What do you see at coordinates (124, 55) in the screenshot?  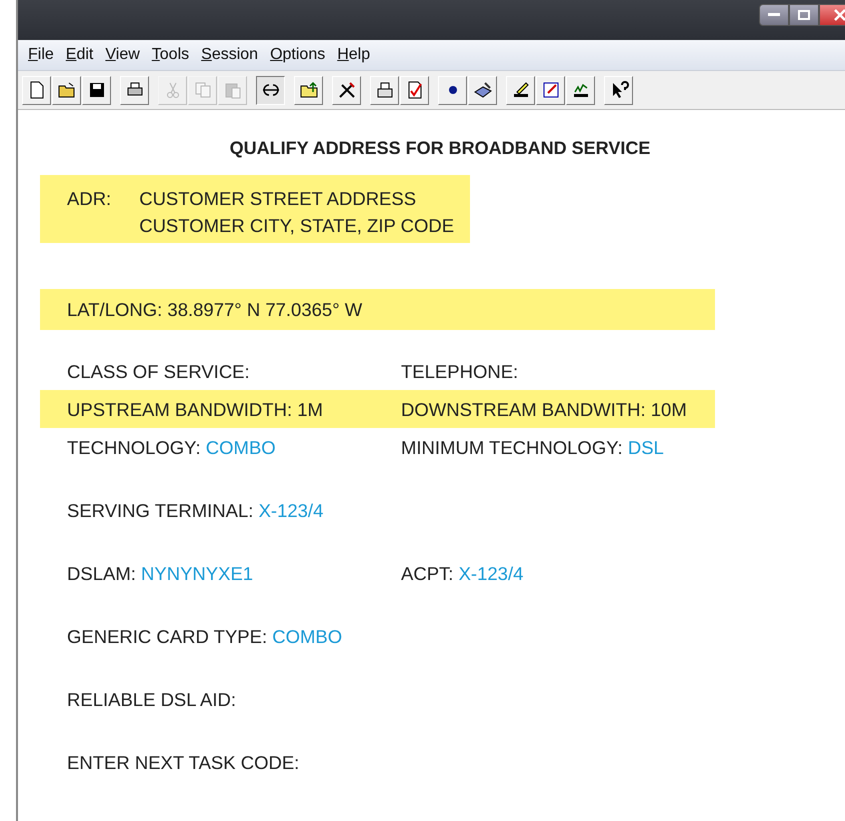 I see `menu-item: View` at bounding box center [124, 55].